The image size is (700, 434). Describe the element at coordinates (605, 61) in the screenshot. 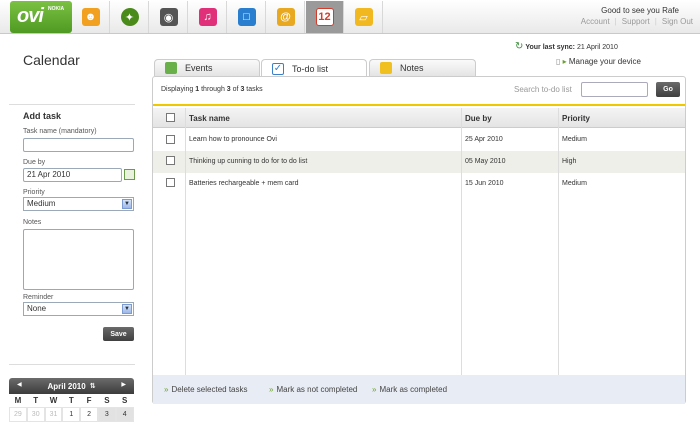

I see `manage-device-link: Manage your device` at that location.